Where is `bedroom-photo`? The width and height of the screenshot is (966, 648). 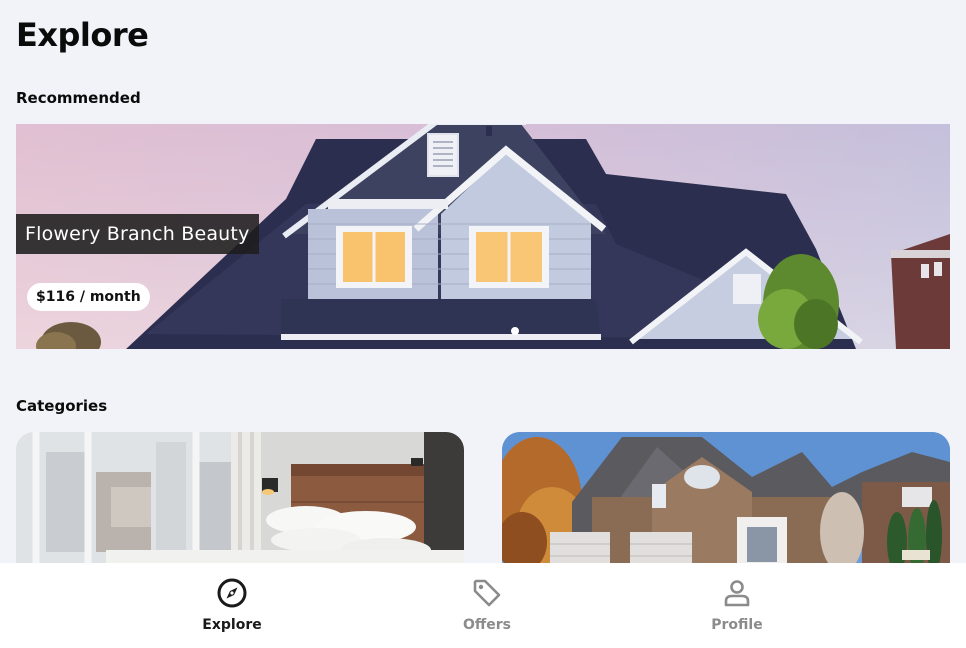 bedroom-photo is located at coordinates (240, 502).